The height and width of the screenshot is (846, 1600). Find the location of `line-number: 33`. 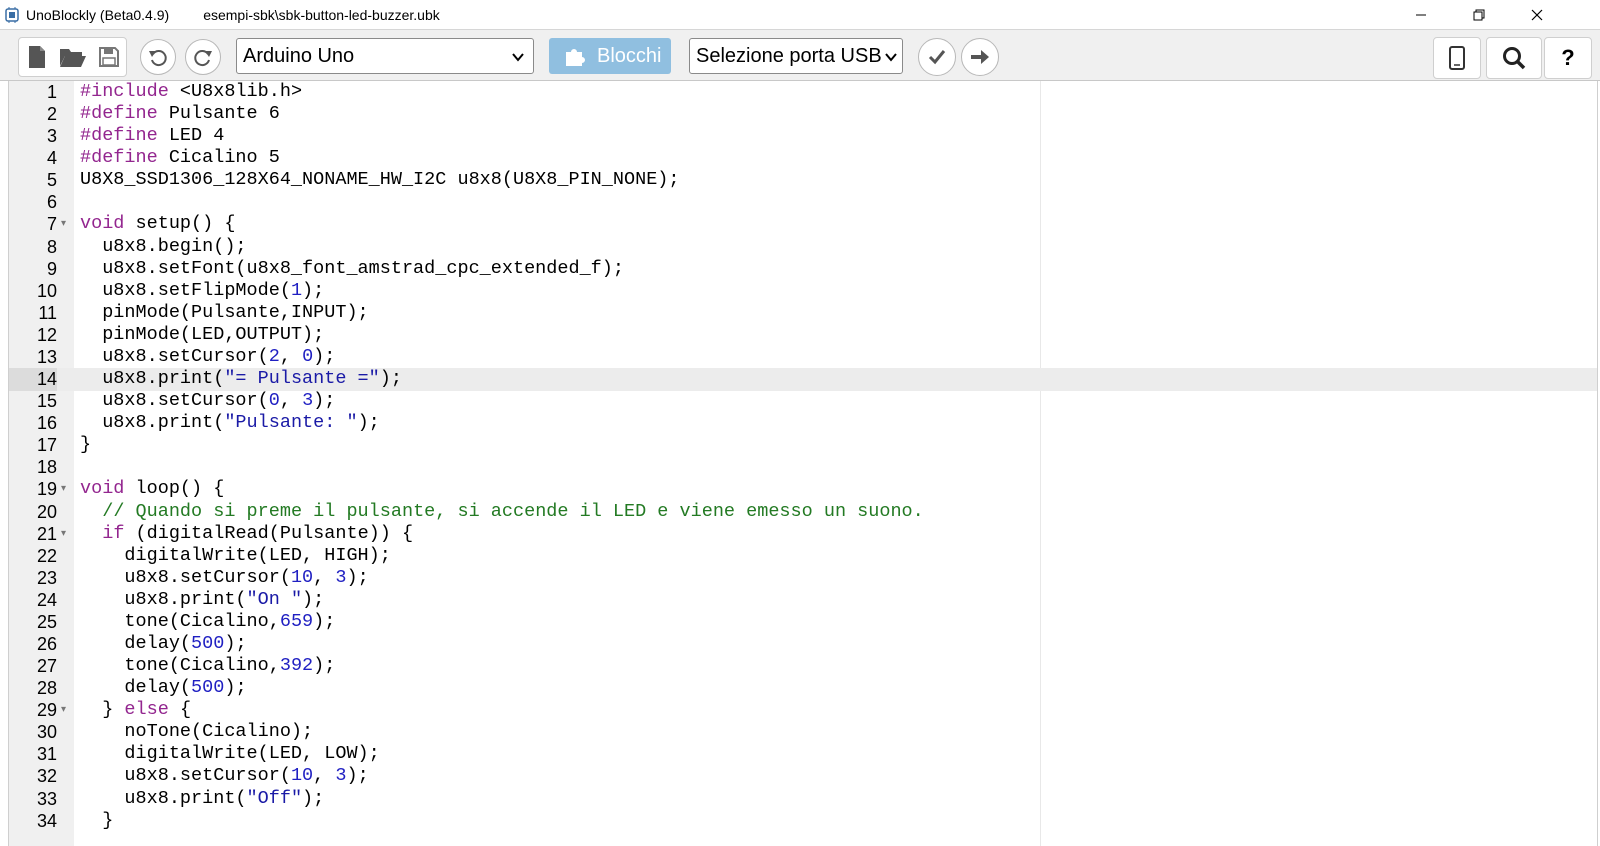

line-number: 33 is located at coordinates (46, 798).